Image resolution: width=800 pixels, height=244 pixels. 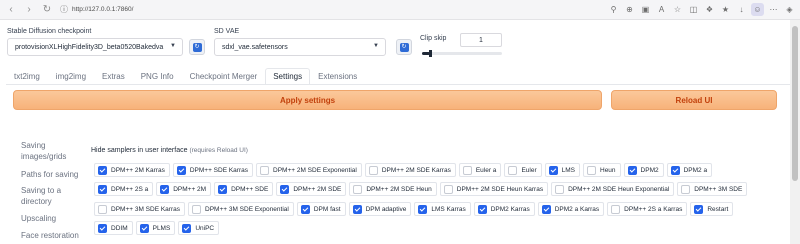 What do you see at coordinates (309, 170) in the screenshot?
I see `sampler-checkbox: DPM++ 2M SDE Exponential` at bounding box center [309, 170].